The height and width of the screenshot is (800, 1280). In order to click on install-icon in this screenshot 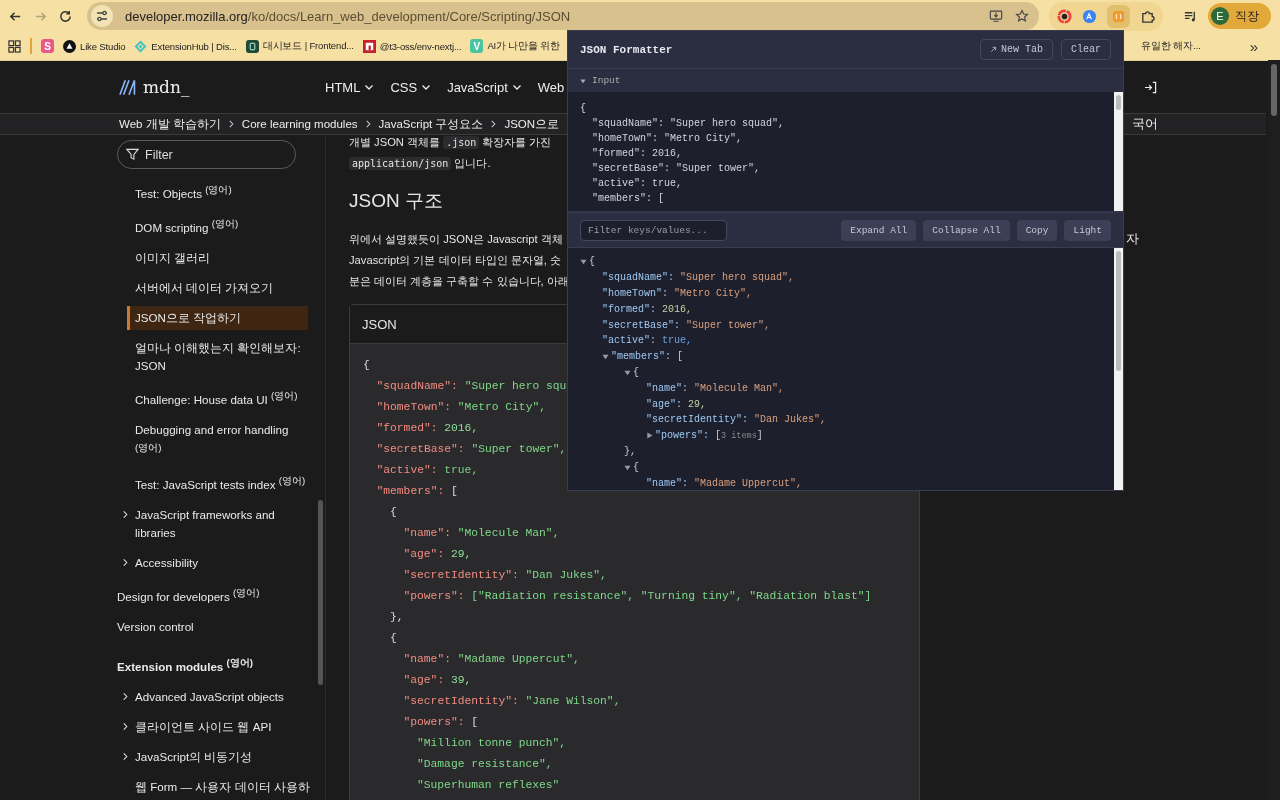, I will do `click(996, 16)`.